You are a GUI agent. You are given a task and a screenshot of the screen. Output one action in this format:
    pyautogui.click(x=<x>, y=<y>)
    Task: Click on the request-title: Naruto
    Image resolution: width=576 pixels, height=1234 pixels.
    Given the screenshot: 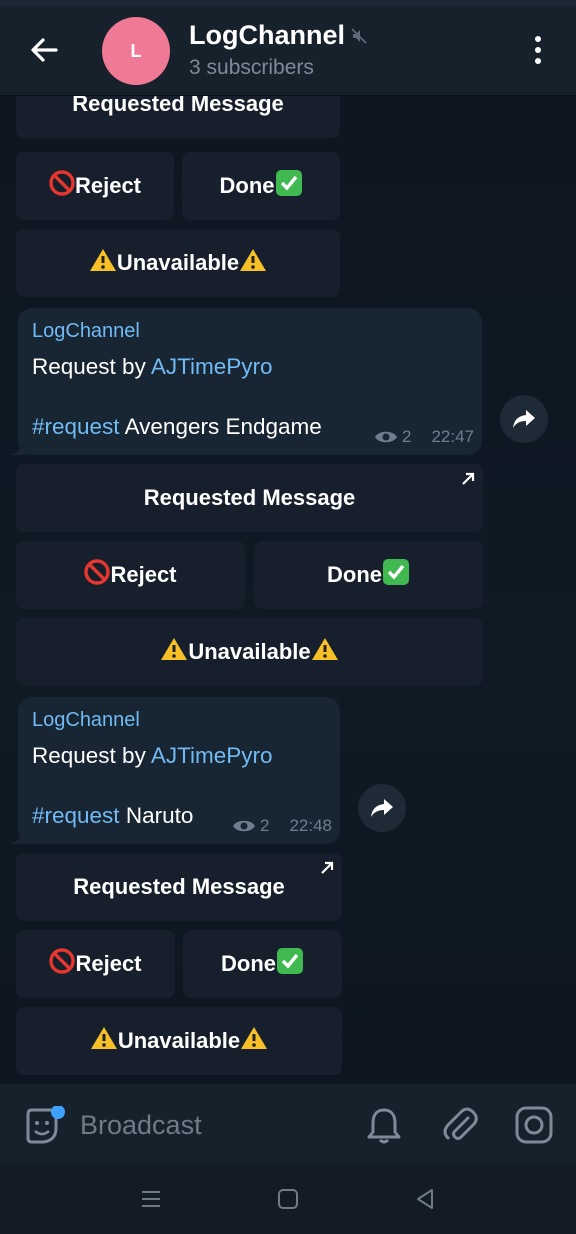 What is the action you would take?
    pyautogui.click(x=156, y=815)
    